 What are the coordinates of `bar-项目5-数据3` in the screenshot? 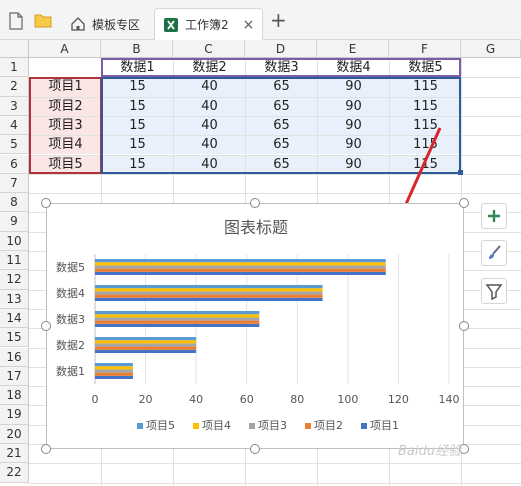 It's located at (177, 313).